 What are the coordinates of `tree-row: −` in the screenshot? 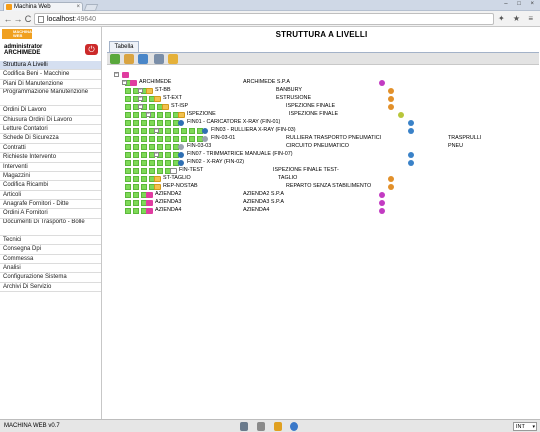 It's located at (321, 74).